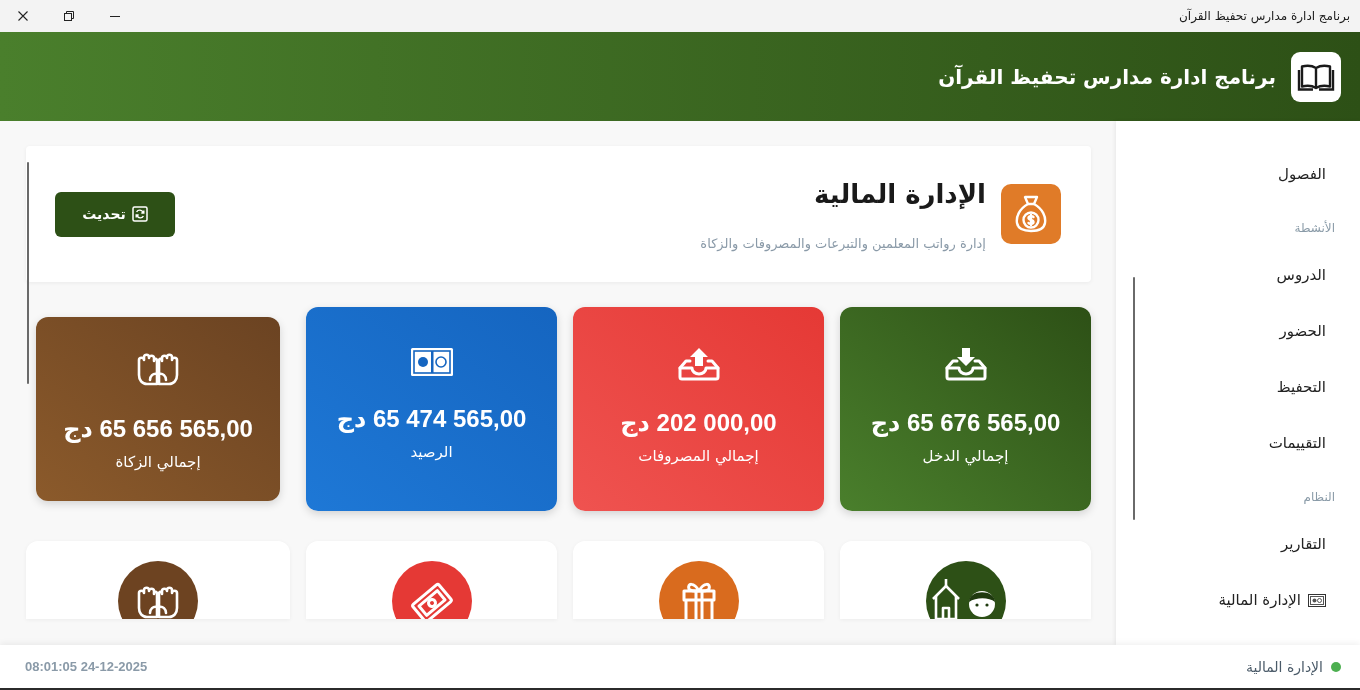  What do you see at coordinates (1107, 76) in the screenshot?
I see `app-title: برنامج ادارة مدارس تحفيظ القرآن` at bounding box center [1107, 76].